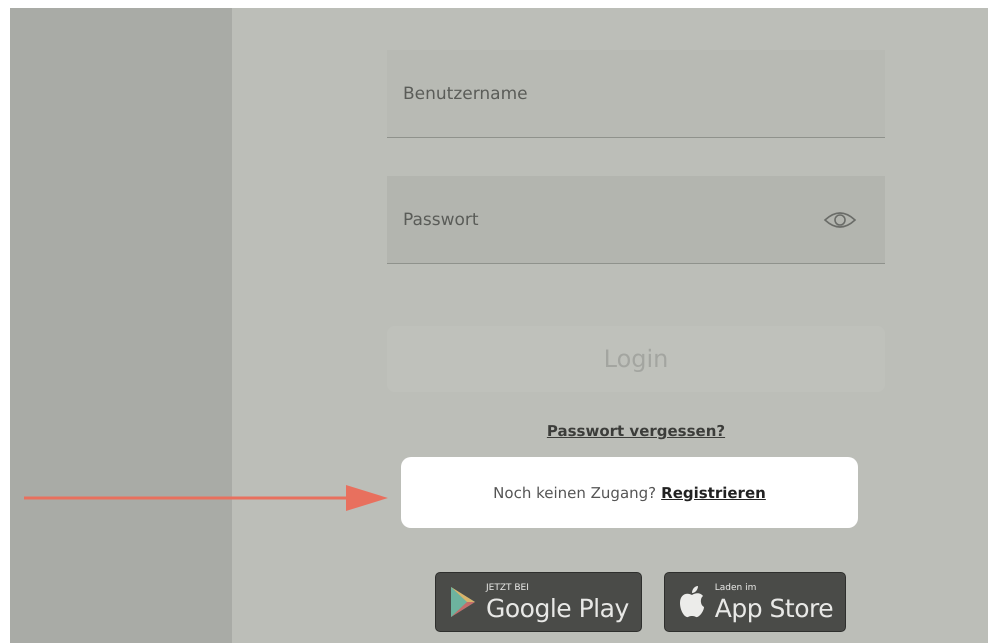 Image resolution: width=998 pixels, height=643 pixels. What do you see at coordinates (636, 431) in the screenshot?
I see `forgot-password-link: Passwort vergessen?` at bounding box center [636, 431].